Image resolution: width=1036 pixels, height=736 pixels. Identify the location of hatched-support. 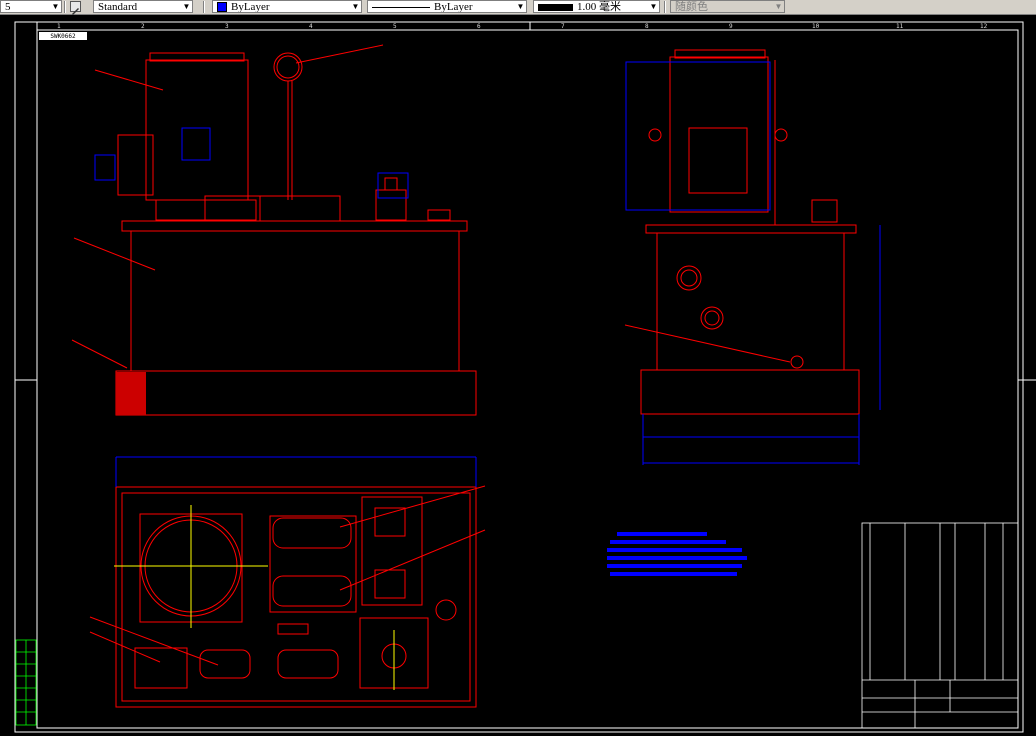
(131, 393).